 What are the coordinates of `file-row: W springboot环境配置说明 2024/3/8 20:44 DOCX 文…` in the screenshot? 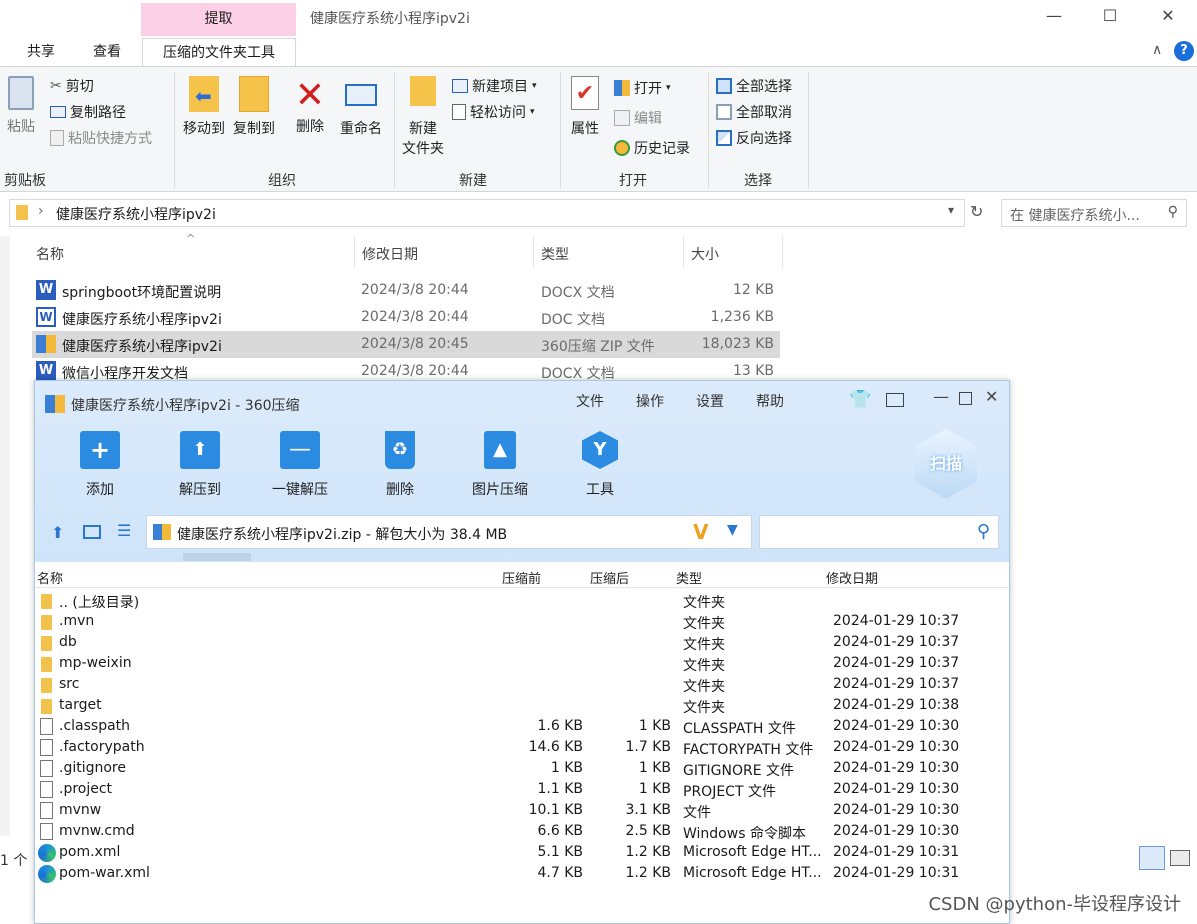 It's located at (406, 290).